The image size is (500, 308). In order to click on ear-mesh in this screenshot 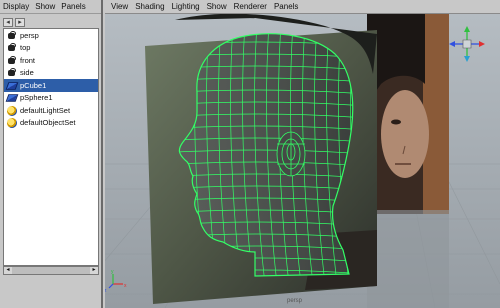, I will do `click(291, 154)`.